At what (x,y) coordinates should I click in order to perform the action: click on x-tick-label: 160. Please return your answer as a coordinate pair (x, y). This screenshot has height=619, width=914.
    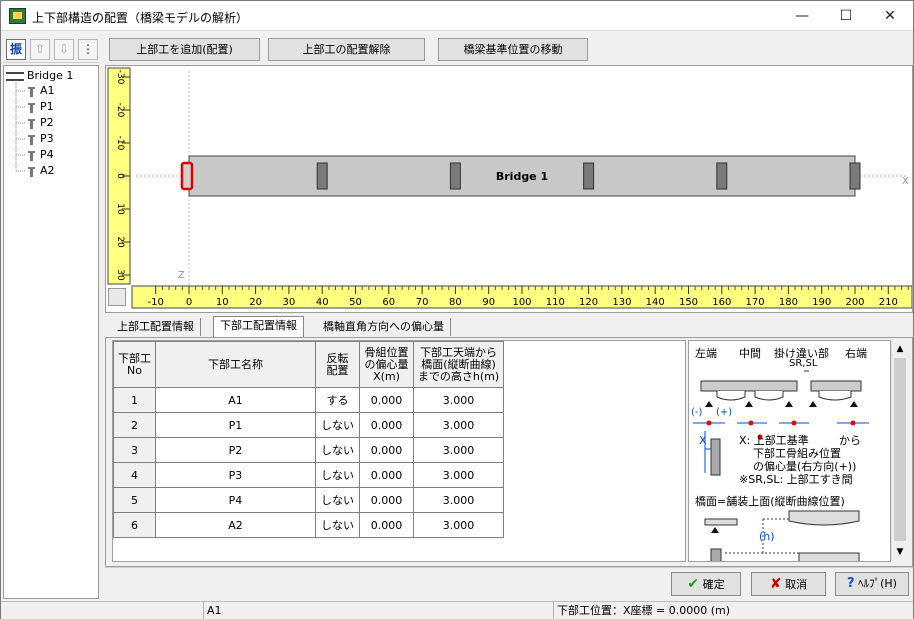
    Looking at the image, I should click on (721, 302).